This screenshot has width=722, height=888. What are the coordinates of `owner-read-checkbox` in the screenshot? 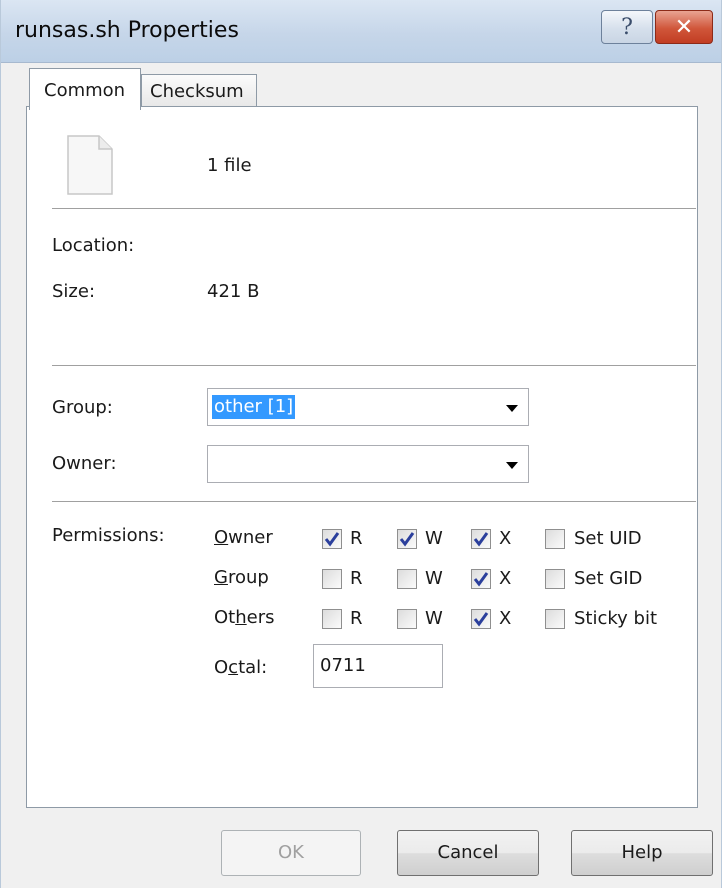 It's located at (332, 539).